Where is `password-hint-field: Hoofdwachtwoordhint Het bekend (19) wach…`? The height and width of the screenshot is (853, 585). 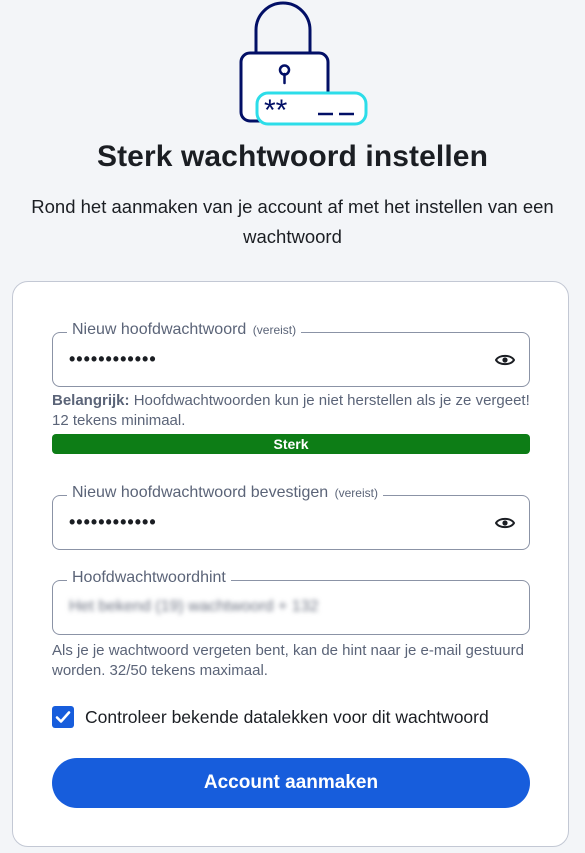 password-hint-field: Hoofdwachtwoordhint Het bekend (19) wach… is located at coordinates (291, 602).